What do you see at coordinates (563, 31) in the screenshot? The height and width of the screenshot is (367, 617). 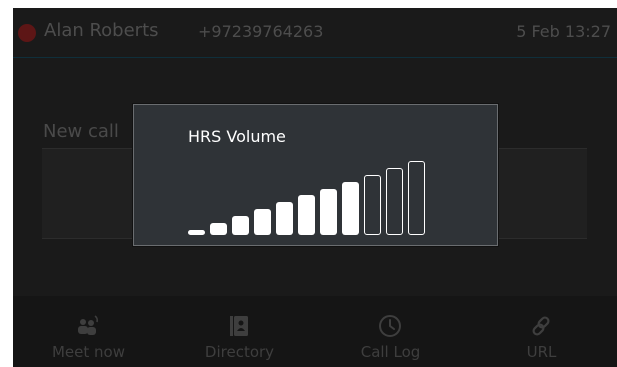 I see `date-time: 5 Feb 13:27` at bounding box center [563, 31].